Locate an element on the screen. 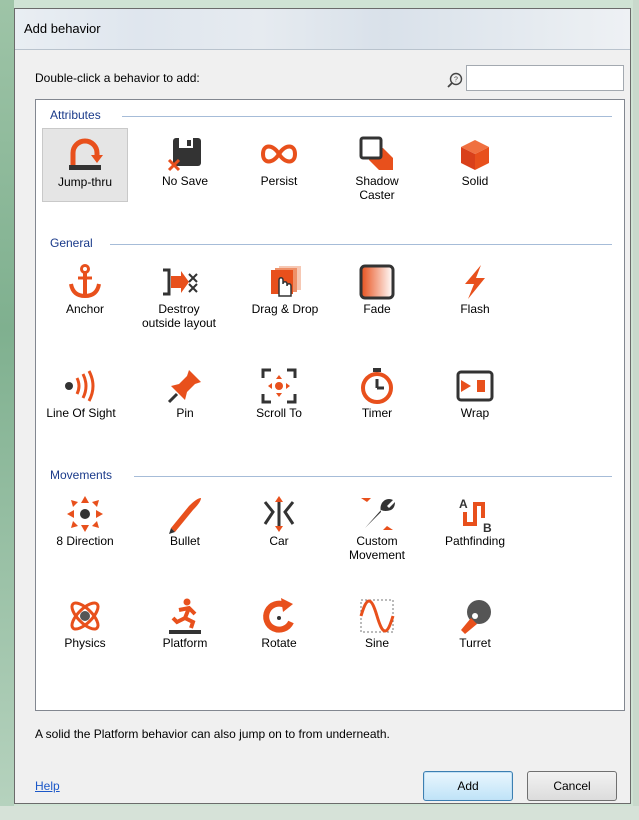 The image size is (639, 820). search-icon: ? is located at coordinates (455, 80).